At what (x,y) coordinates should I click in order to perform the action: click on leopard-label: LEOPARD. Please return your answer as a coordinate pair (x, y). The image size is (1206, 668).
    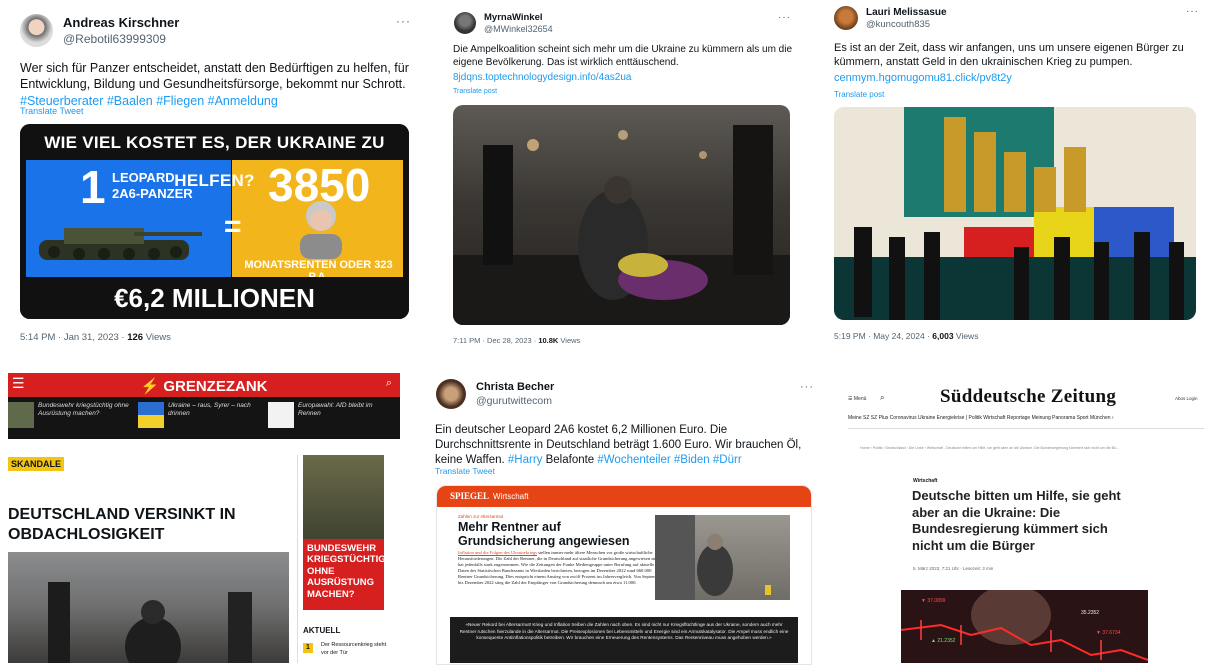
    Looking at the image, I should click on (143, 177).